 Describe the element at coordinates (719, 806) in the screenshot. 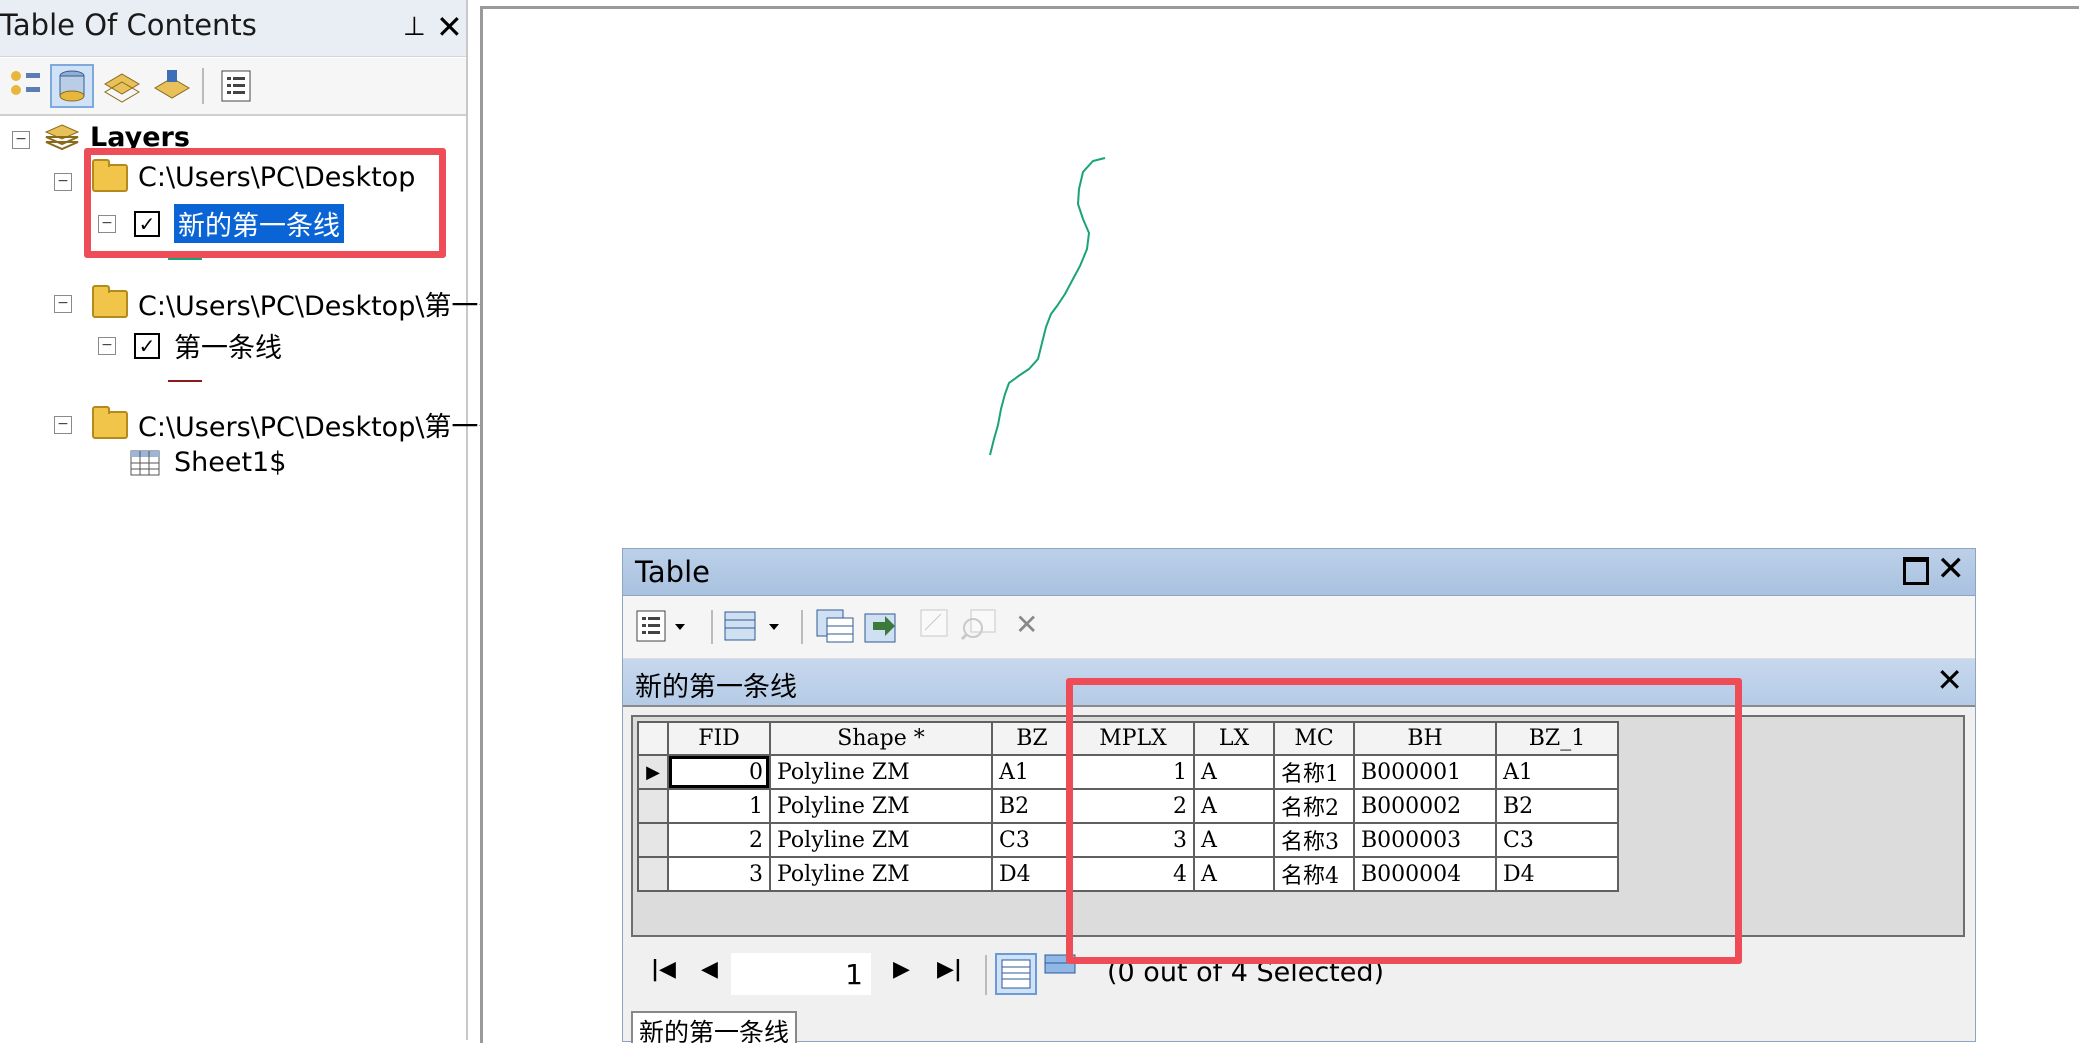

I see `cell-fid: 1` at that location.